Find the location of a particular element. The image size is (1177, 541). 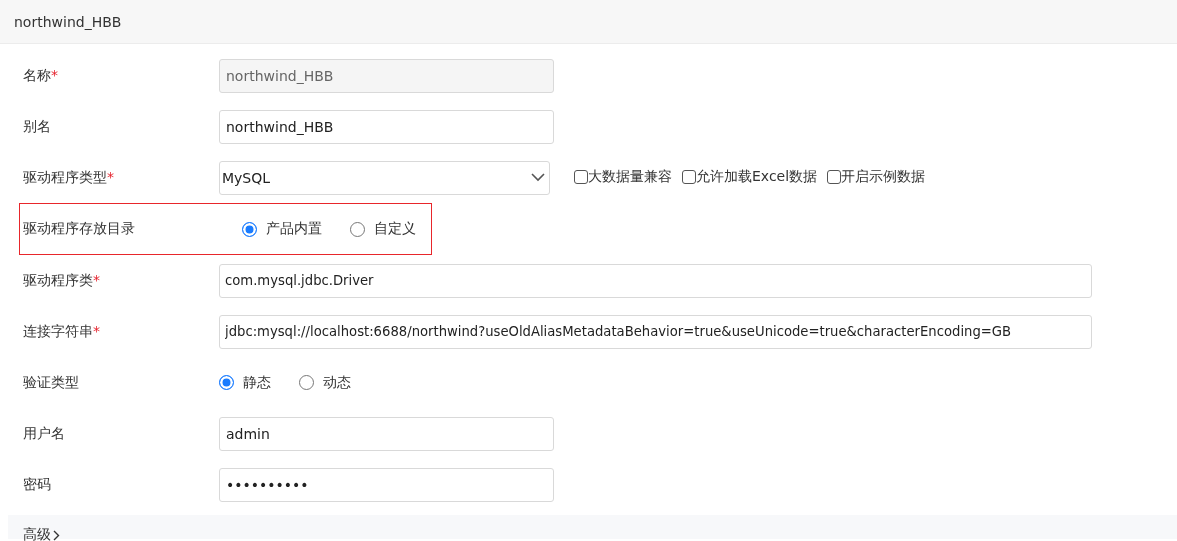

input-field: admin is located at coordinates (386, 433).